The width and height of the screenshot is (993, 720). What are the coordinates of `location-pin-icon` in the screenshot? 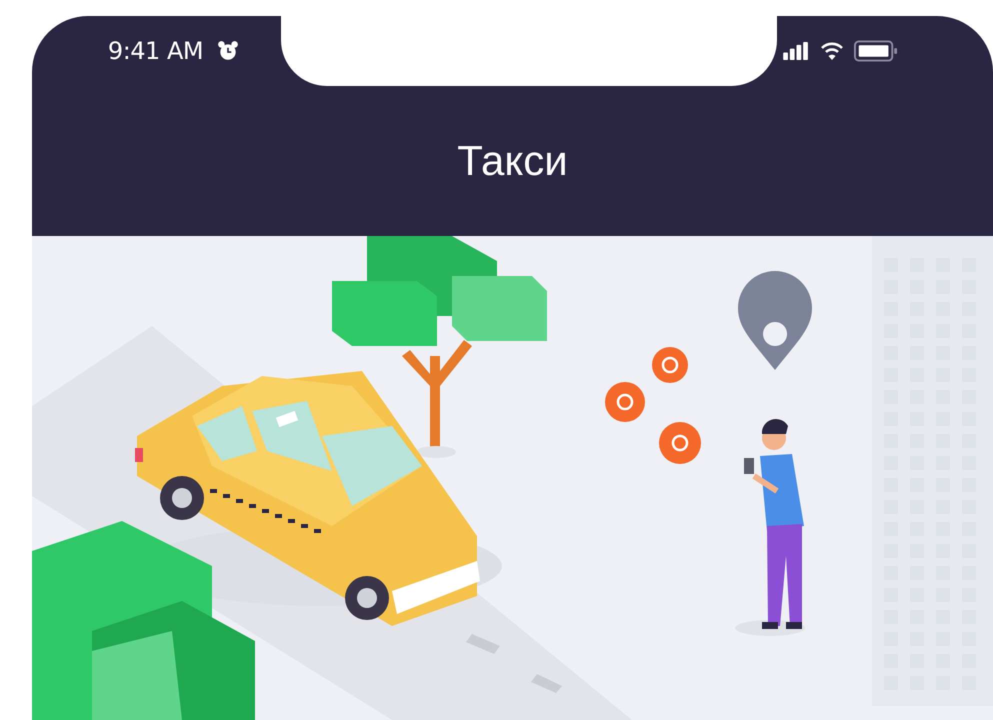 It's located at (775, 320).